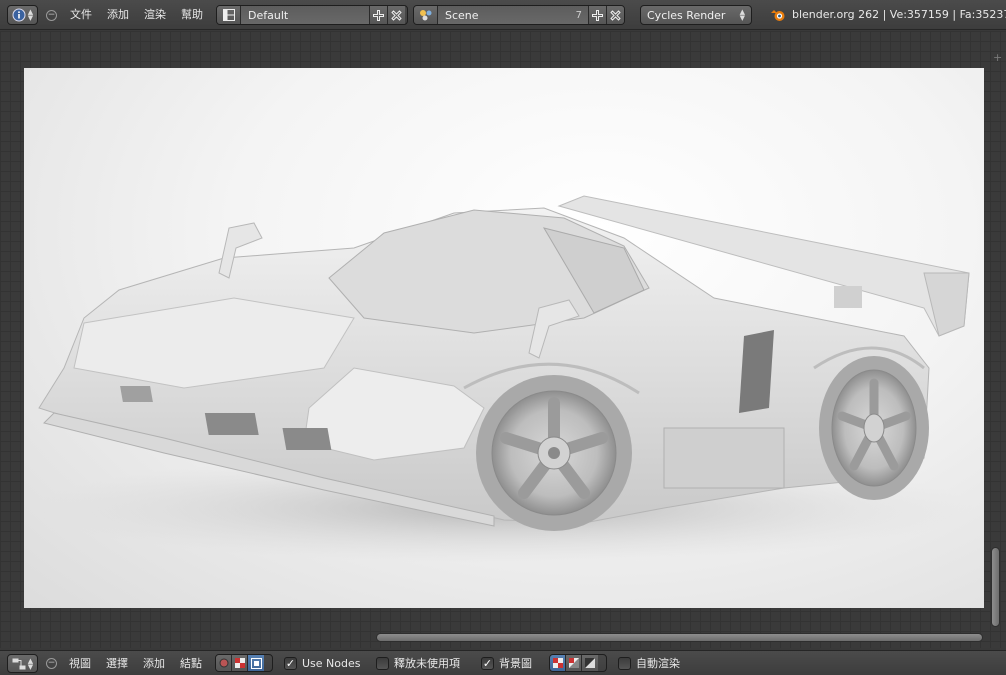 The height and width of the screenshot is (675, 1006). Describe the element at coordinates (899, 14) in the screenshot. I see `scene-statistics: blender.org 262 | Ve:357159 | Fa:352372` at that location.